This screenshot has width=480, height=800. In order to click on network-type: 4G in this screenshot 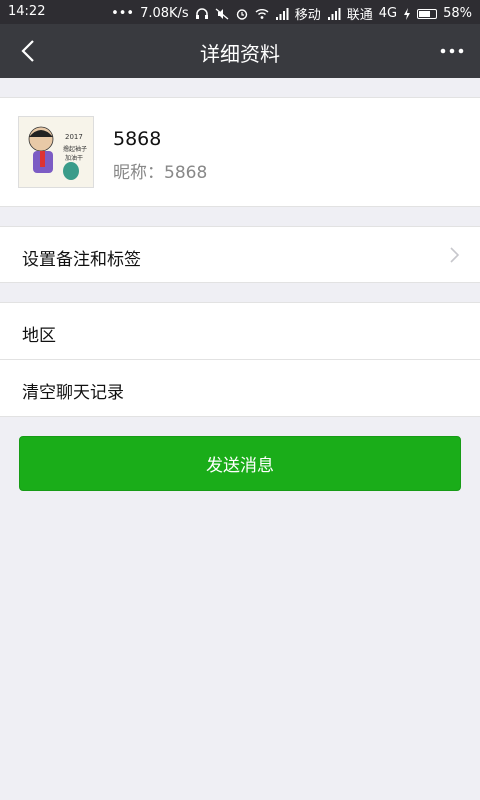, I will do `click(388, 13)`.